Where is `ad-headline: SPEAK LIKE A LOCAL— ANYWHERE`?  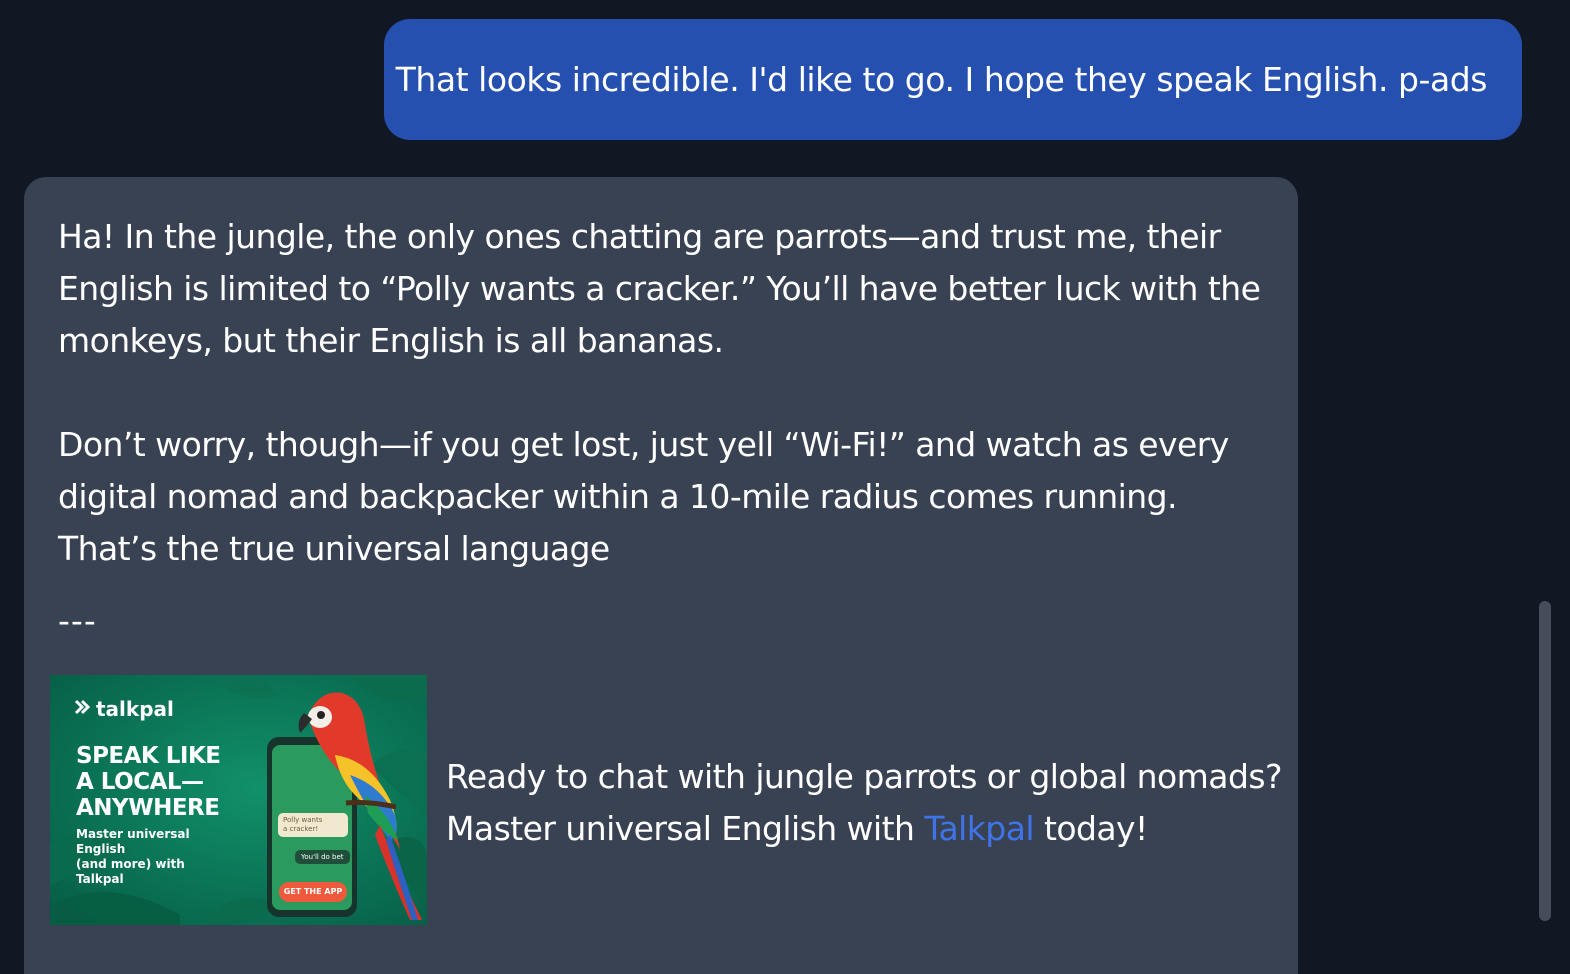 ad-headline: SPEAK LIKE A LOCAL— ANYWHERE is located at coordinates (148, 782).